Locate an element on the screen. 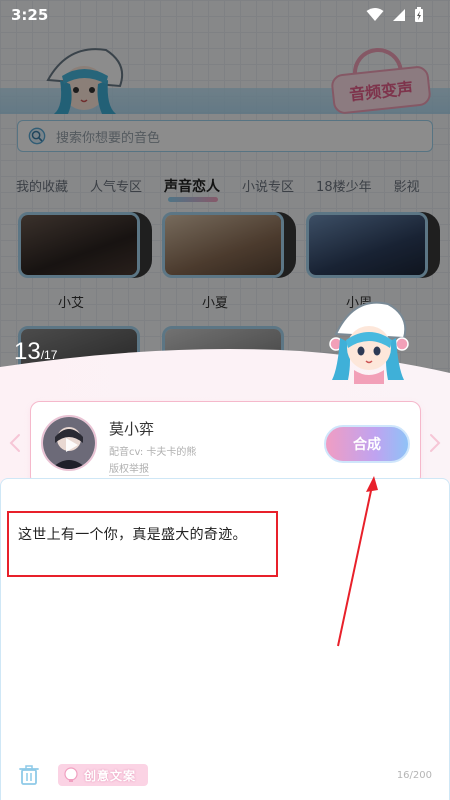 This screenshot has height=800, width=450. status-time: 3:25 is located at coordinates (30, 15).